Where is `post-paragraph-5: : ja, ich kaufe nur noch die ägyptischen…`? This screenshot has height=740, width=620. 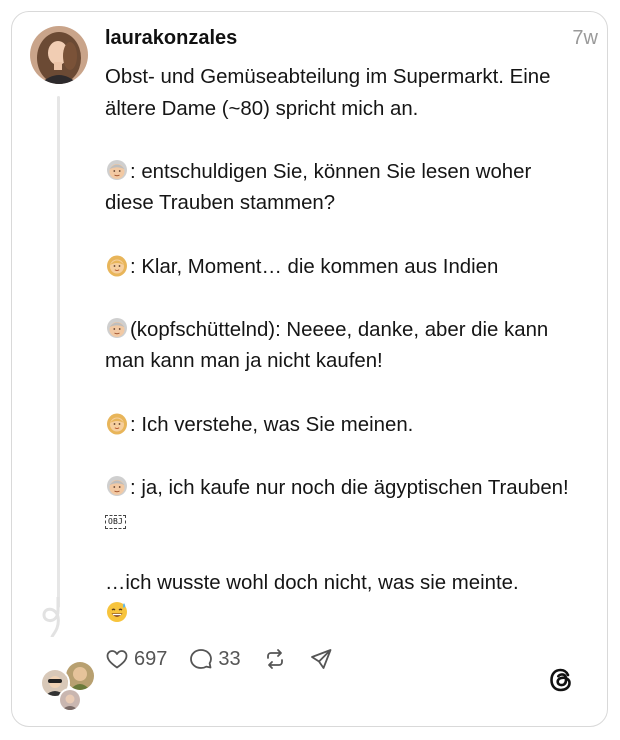
post-paragraph-5: : ja, ich kaufe nur noch die ägyptischen… is located at coordinates (345, 504).